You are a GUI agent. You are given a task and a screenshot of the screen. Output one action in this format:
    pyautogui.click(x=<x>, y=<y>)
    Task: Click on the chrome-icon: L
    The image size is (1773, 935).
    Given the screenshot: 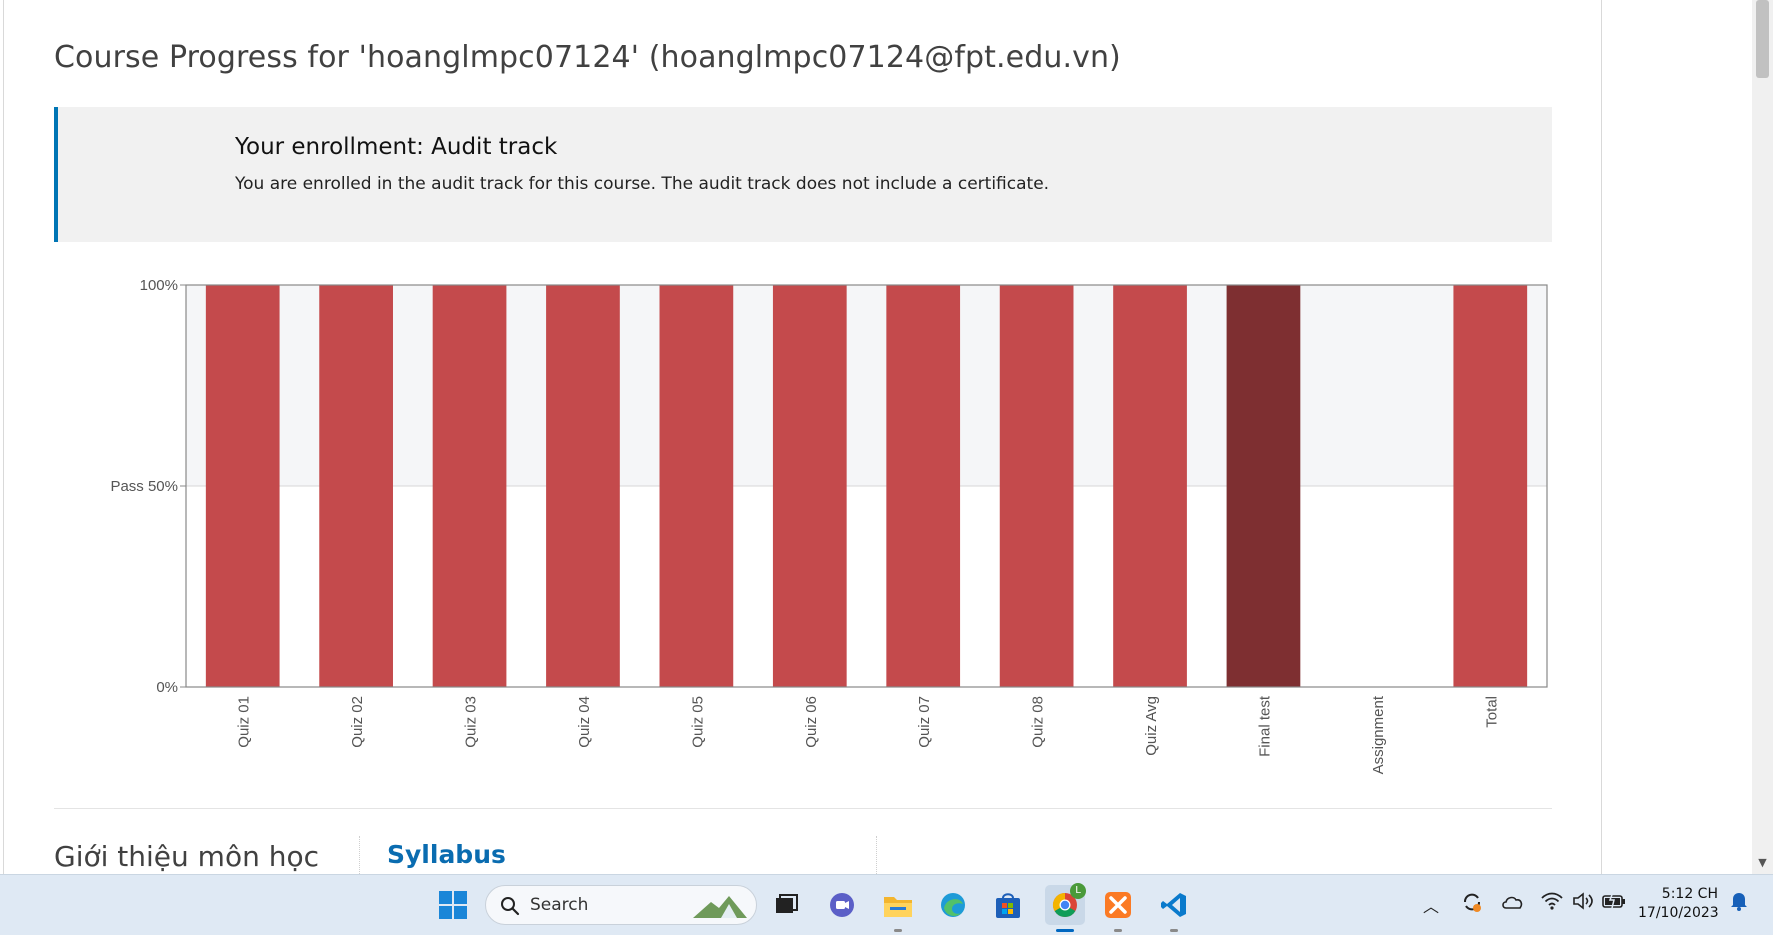 What is the action you would take?
    pyautogui.click(x=1065, y=907)
    